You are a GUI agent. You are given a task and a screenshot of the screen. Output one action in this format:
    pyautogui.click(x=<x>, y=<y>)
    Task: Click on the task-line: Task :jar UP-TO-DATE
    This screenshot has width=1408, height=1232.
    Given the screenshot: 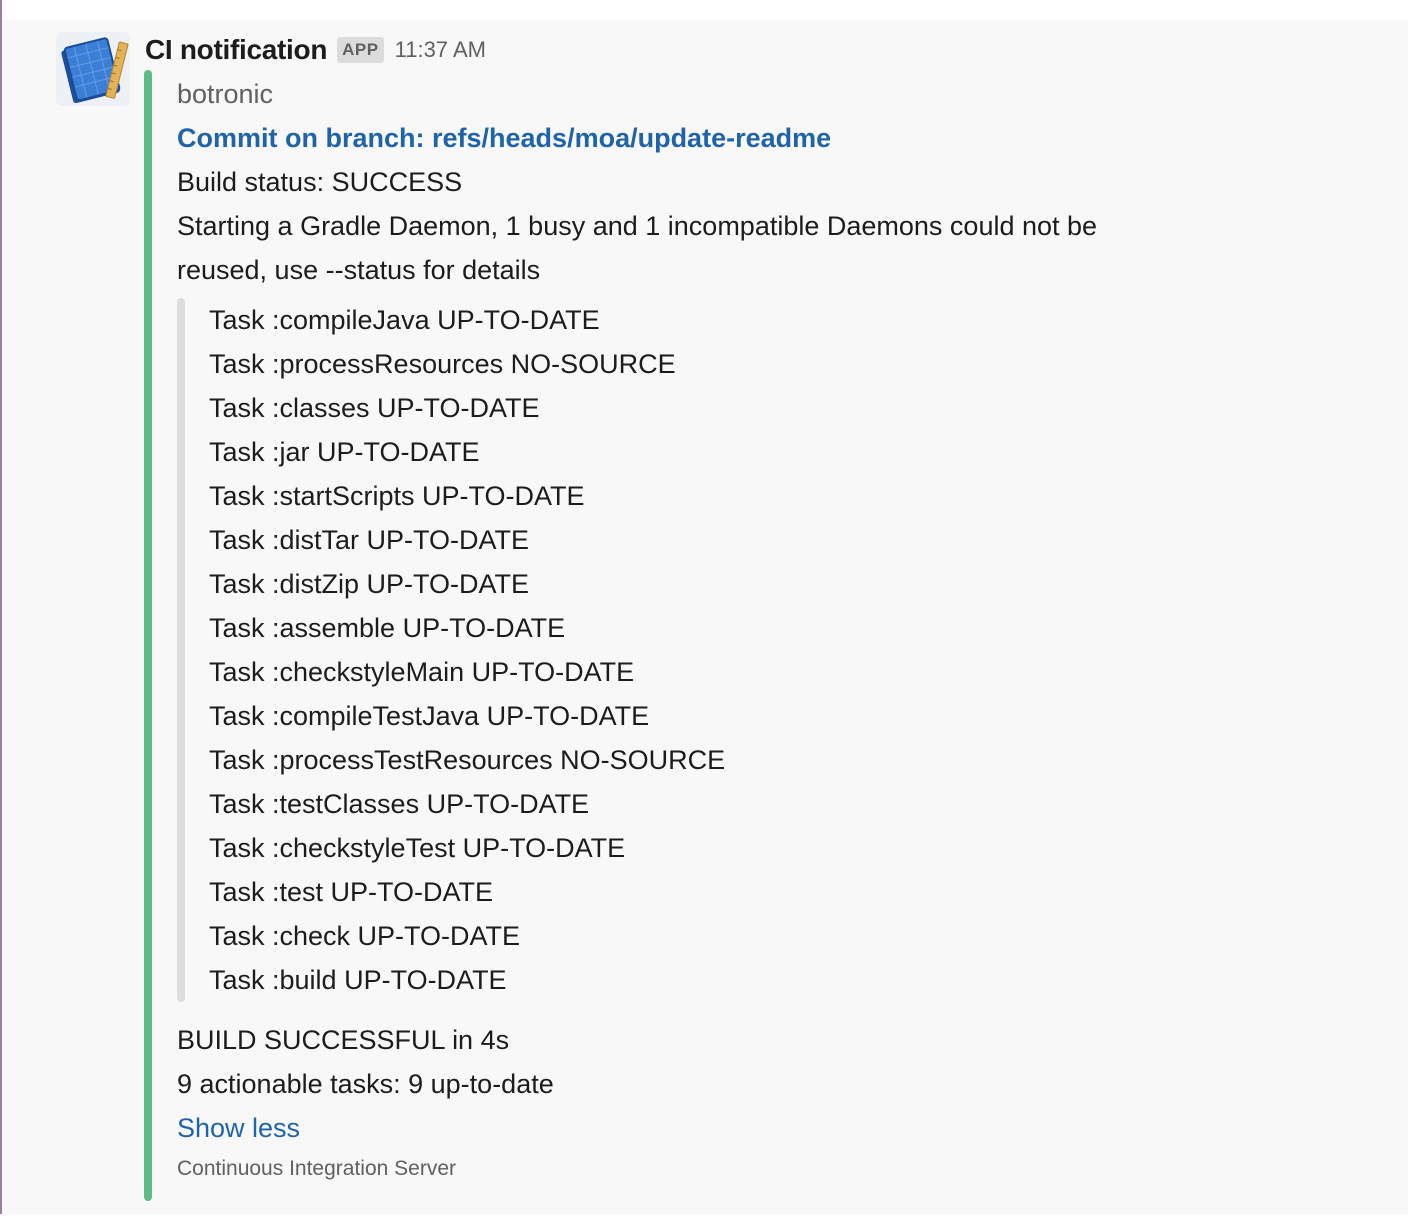 What is the action you would take?
    pyautogui.click(x=344, y=452)
    